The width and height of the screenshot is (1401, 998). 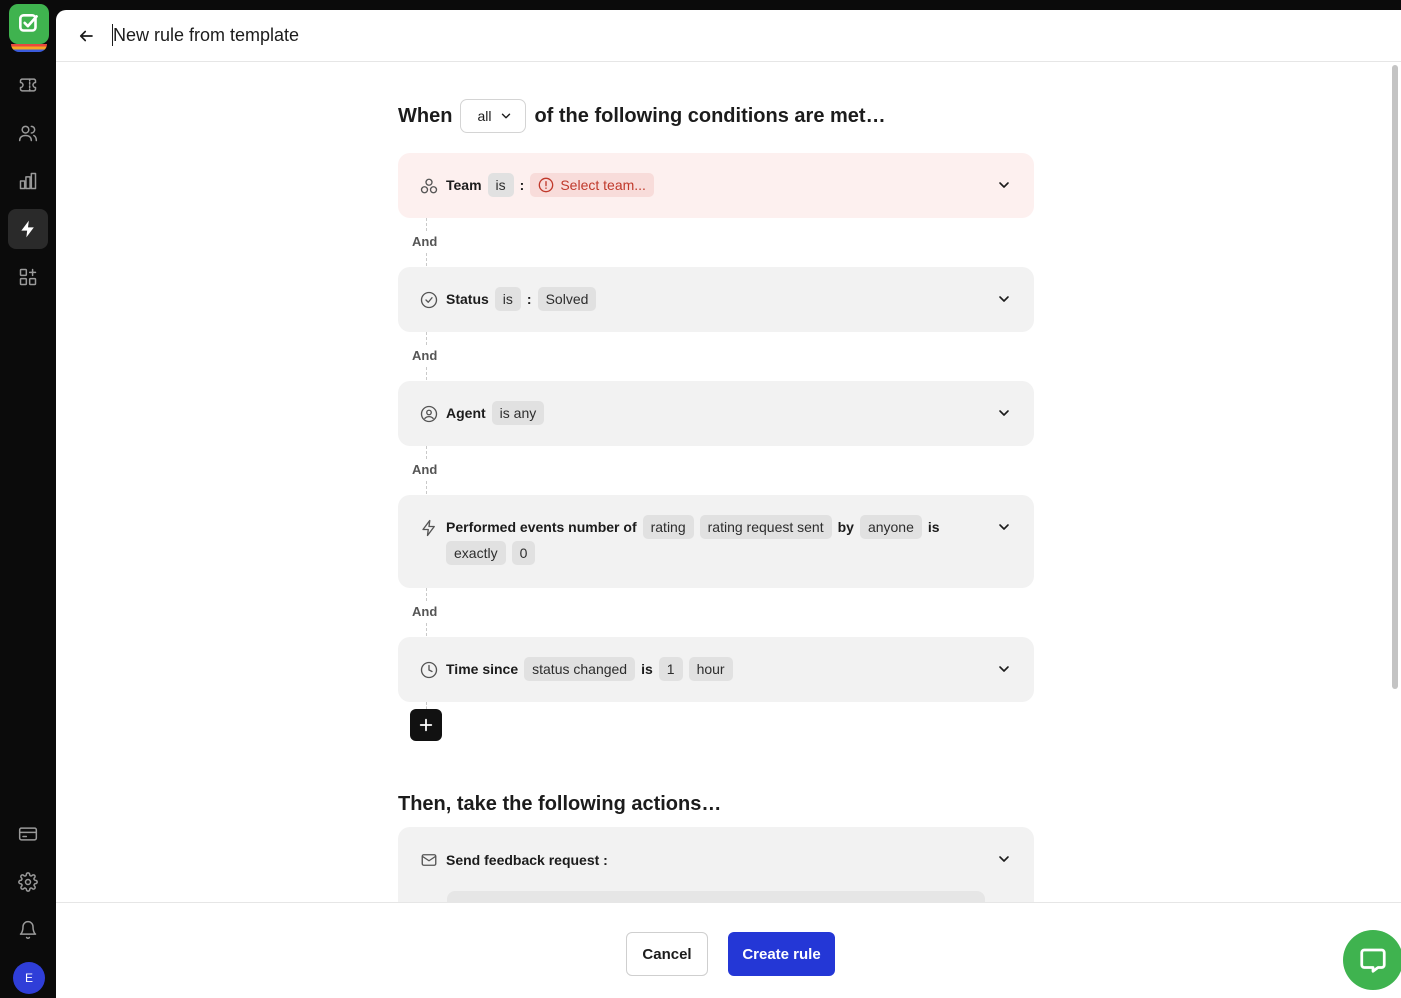 What do you see at coordinates (518, 413) in the screenshot?
I see `operator-chip: is any` at bounding box center [518, 413].